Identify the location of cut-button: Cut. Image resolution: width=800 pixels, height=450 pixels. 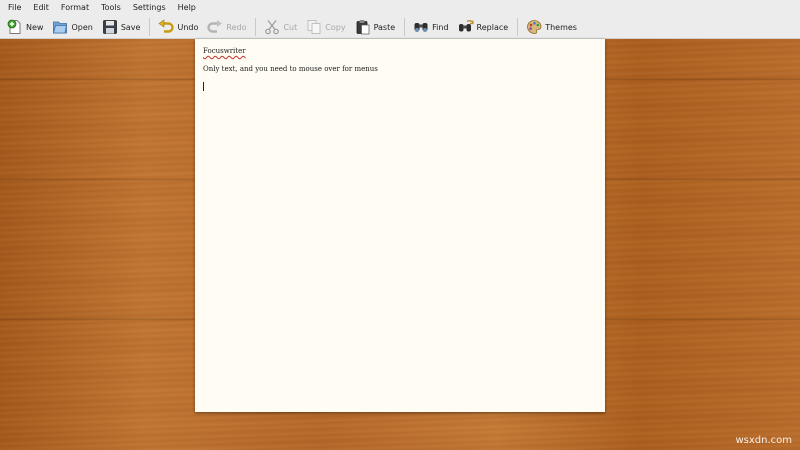
(280, 27).